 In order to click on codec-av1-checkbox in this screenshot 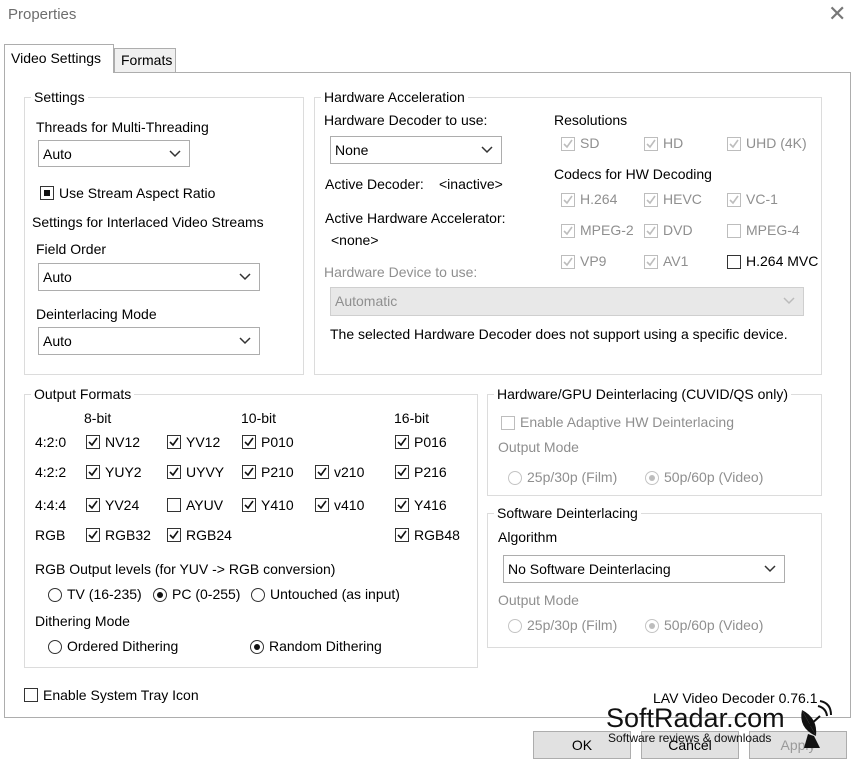, I will do `click(651, 262)`.